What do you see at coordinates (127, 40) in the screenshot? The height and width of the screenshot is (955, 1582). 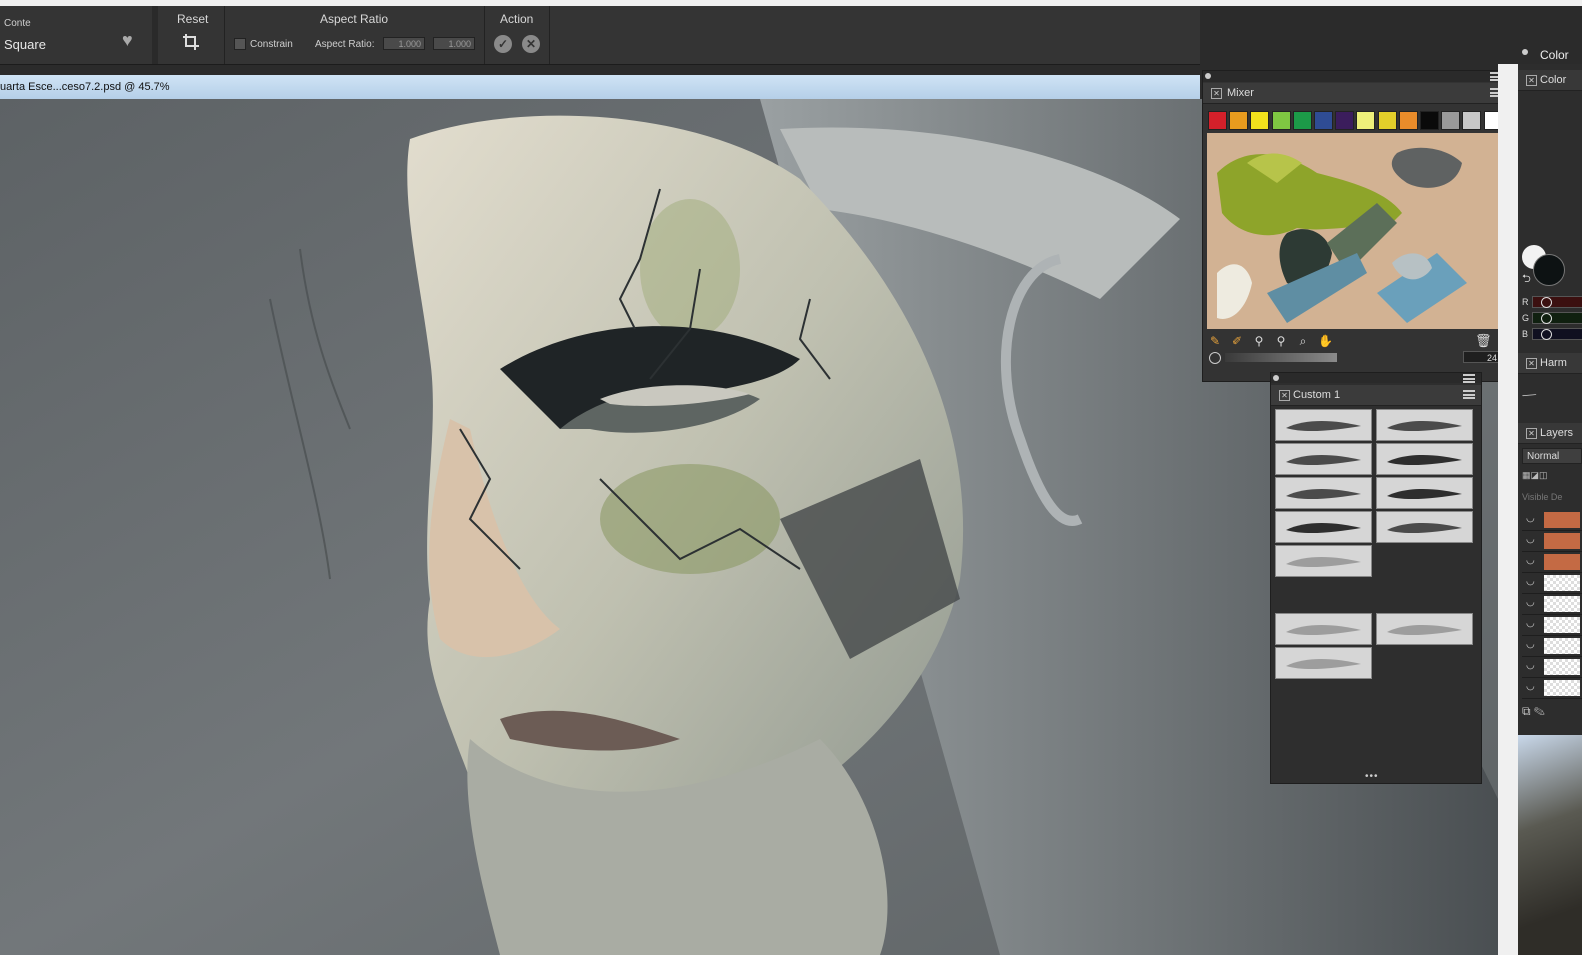 I see `favorite-heart-icon: ♥` at bounding box center [127, 40].